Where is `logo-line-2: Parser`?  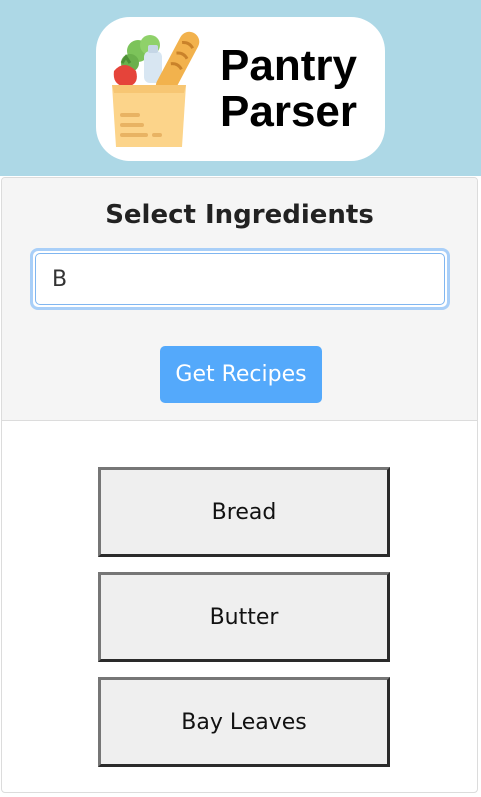 logo-line-2: Parser is located at coordinates (289, 111).